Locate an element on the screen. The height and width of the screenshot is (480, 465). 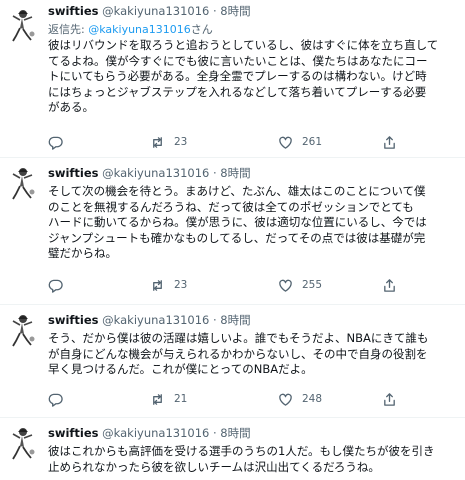
reply-label: 返信先: is located at coordinates (66, 29).